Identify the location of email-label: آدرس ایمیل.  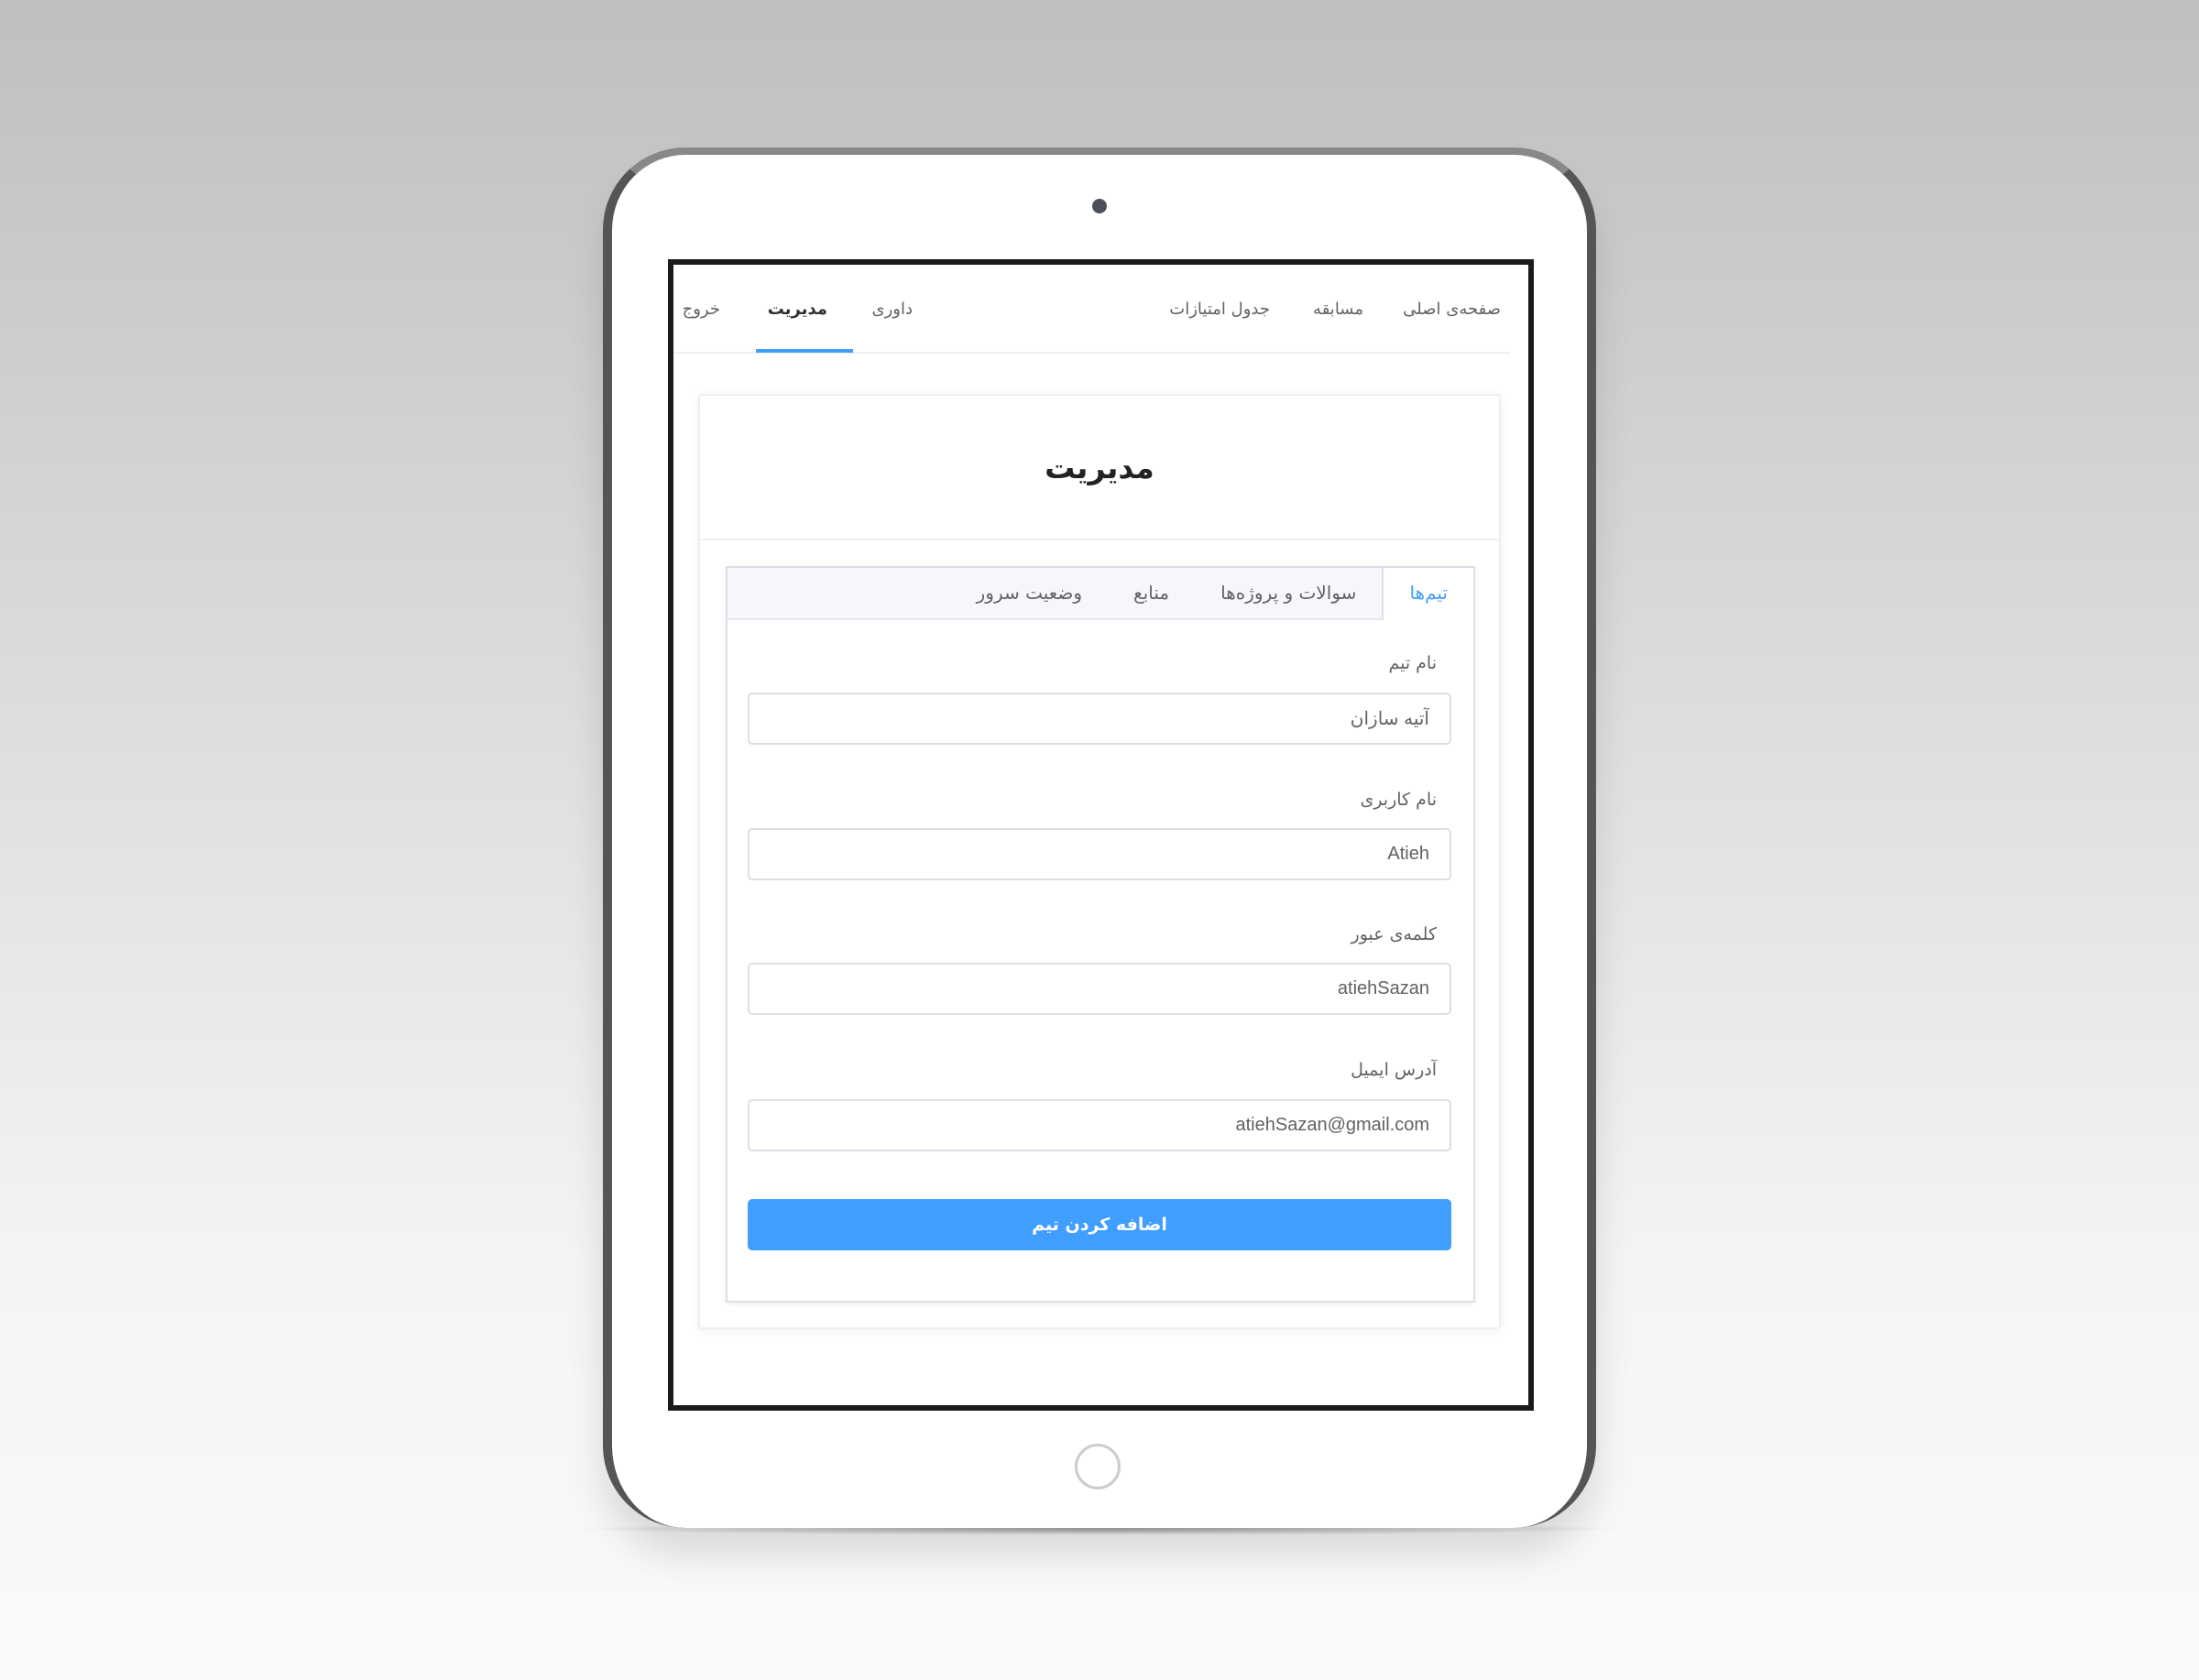
(1394, 1070).